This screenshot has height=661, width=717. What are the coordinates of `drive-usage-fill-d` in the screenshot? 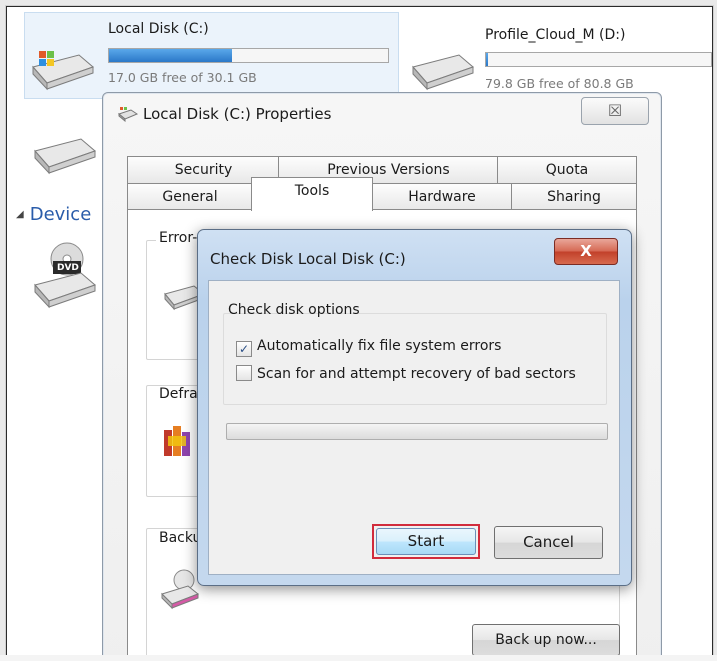 It's located at (487, 59).